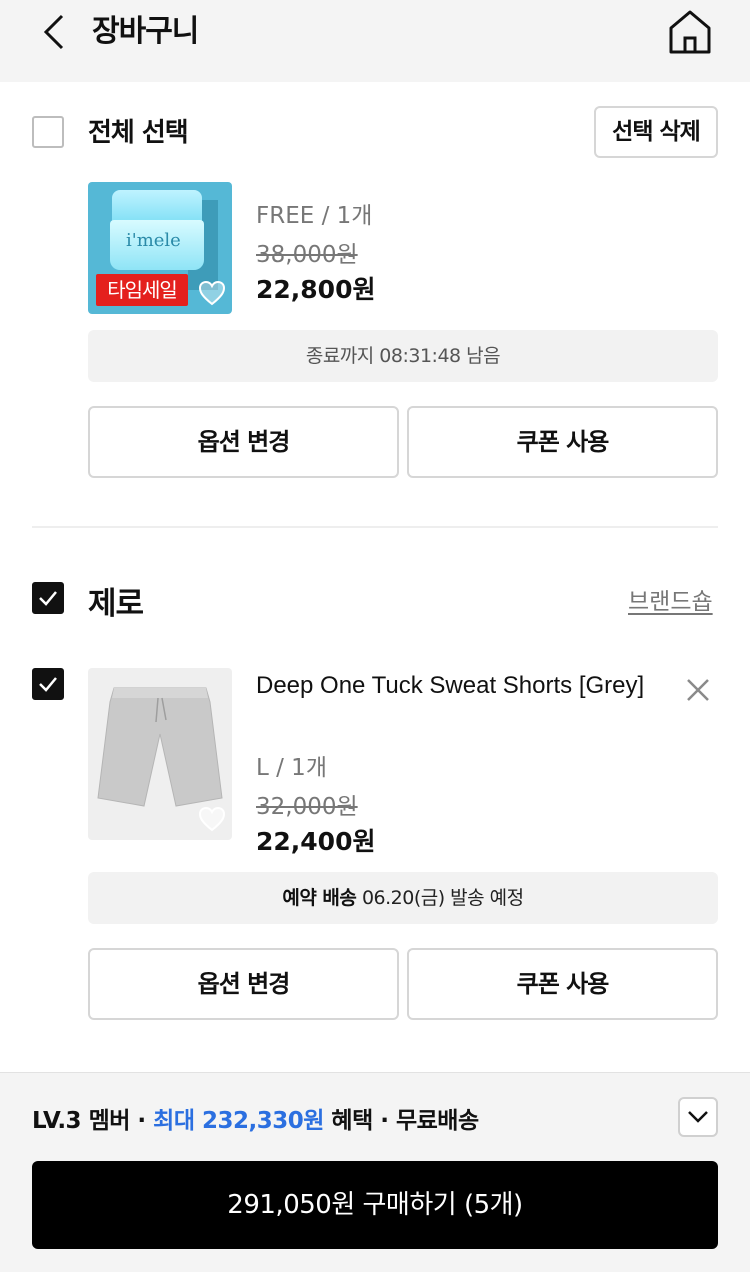 This screenshot has height=1272, width=750. I want to click on app-header: 장바구니, so click(375, 41).